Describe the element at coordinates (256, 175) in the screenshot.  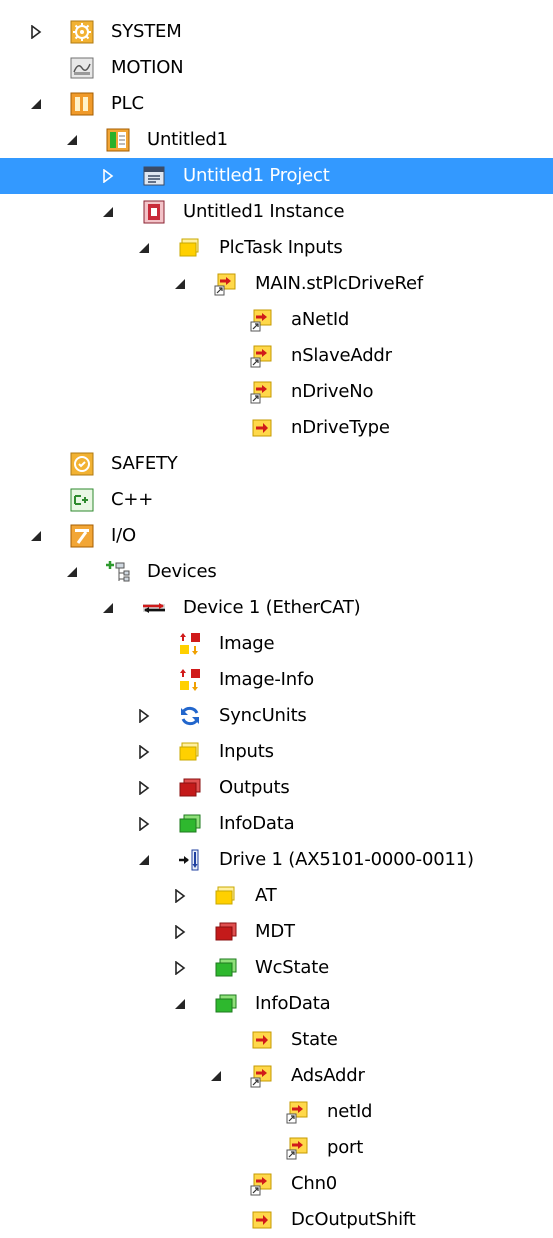
I see `tree-item-label: Untitled1 Project` at that location.